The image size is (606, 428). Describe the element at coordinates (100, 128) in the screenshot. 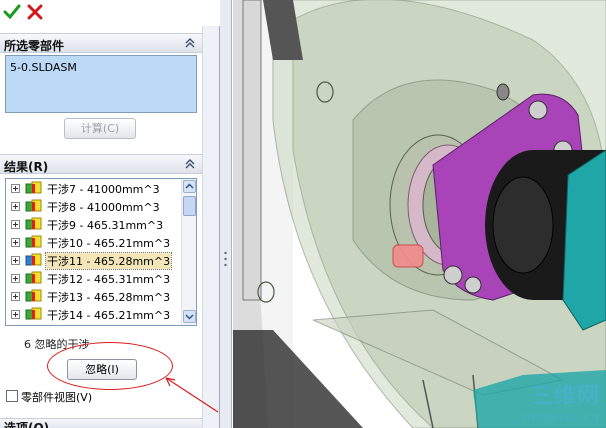

I see `calculate-button: 计算(C)` at that location.